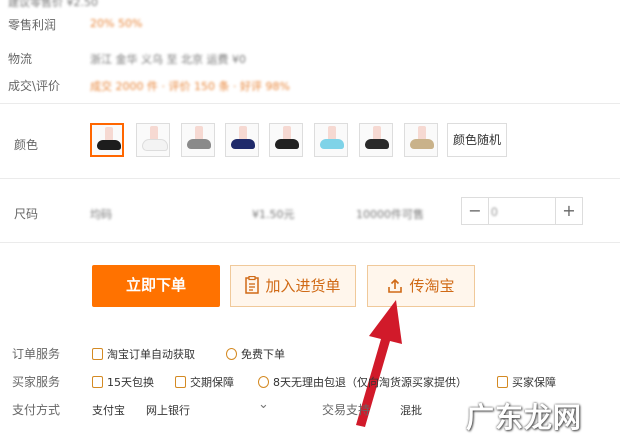  What do you see at coordinates (123, 382) in the screenshot?
I see `service-15-day-exchange: 15天包换` at bounding box center [123, 382].